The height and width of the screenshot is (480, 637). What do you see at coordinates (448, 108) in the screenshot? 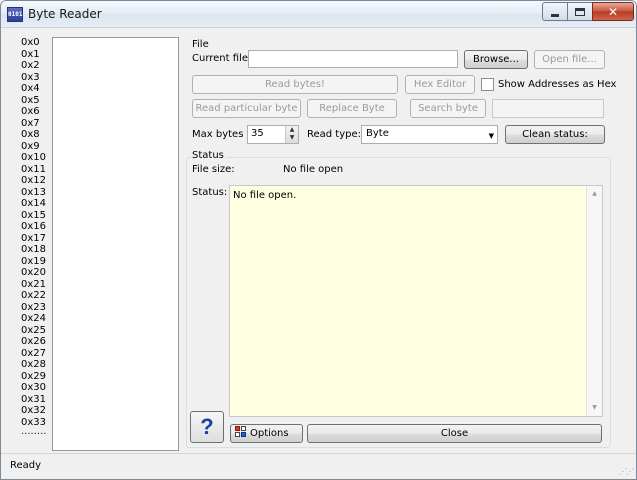
I see `search-byte-button: Search byte` at bounding box center [448, 108].